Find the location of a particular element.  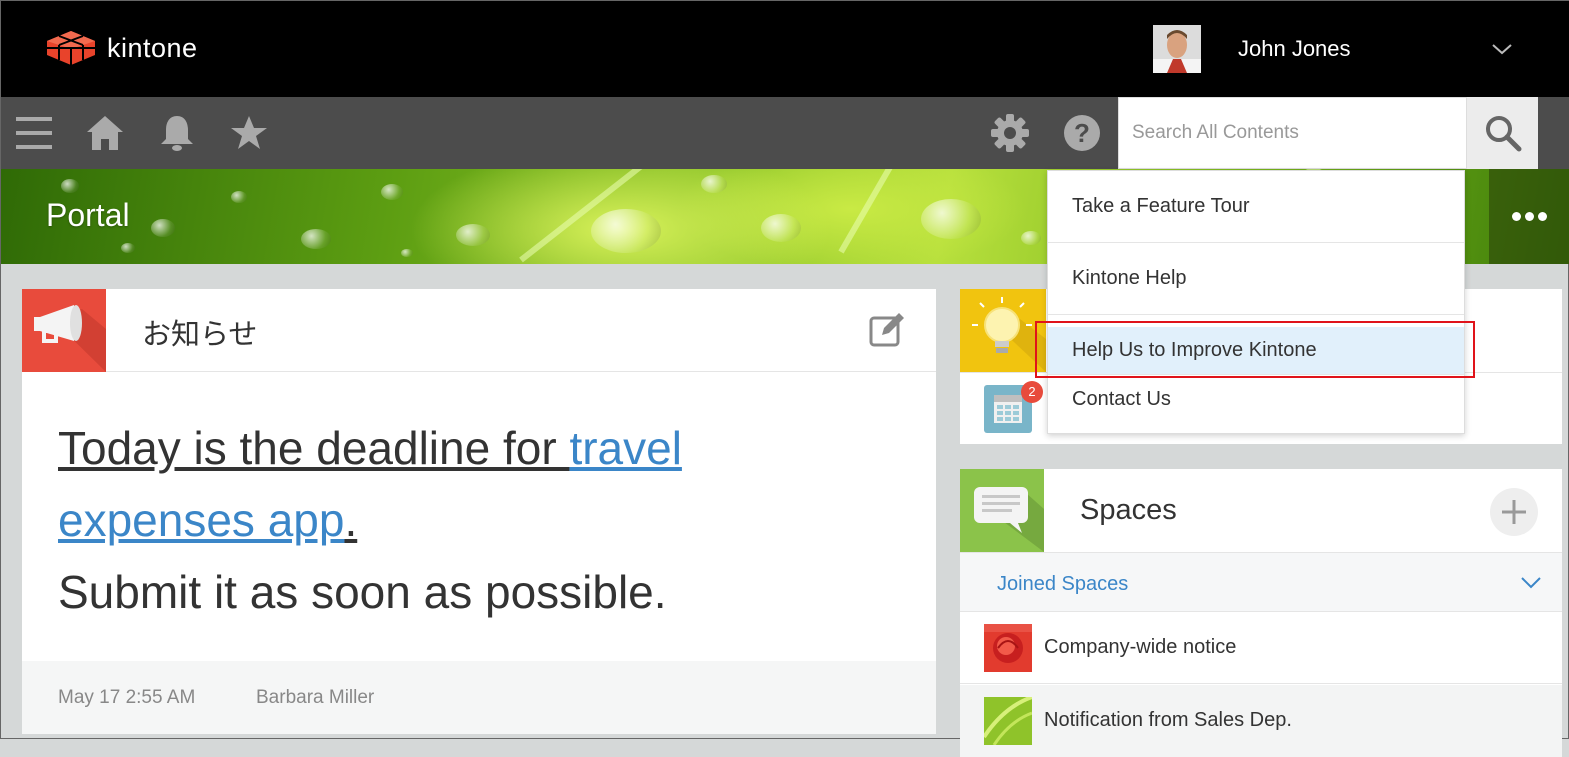

megaphone-icon is located at coordinates (64, 330).